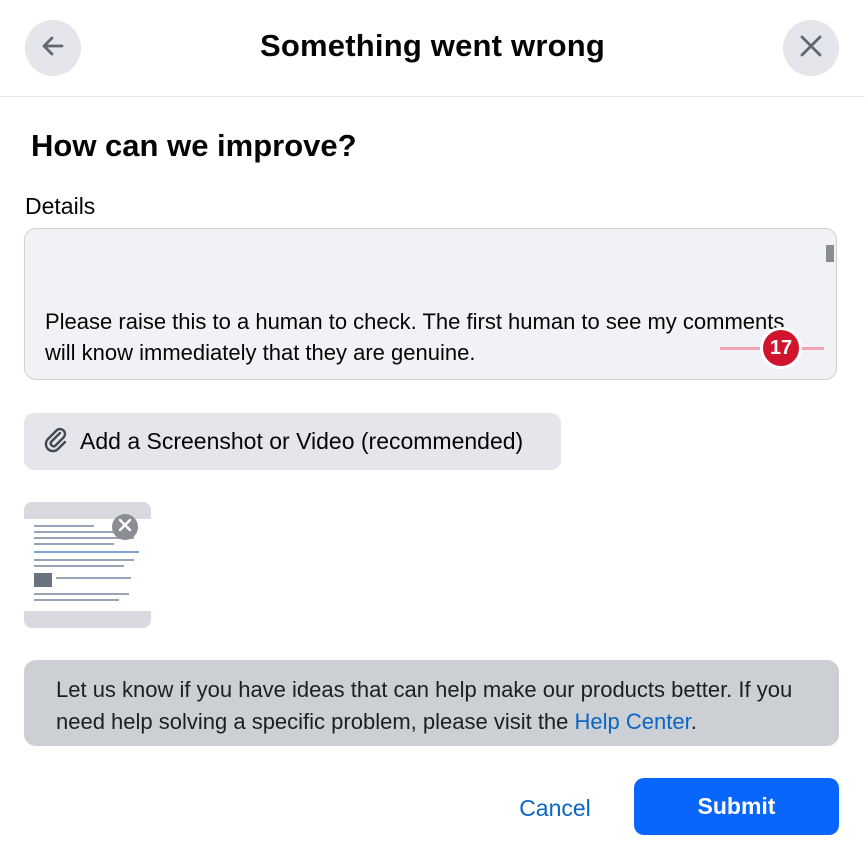 The image size is (865, 855). I want to click on help-center-link: Help Center, so click(633, 721).